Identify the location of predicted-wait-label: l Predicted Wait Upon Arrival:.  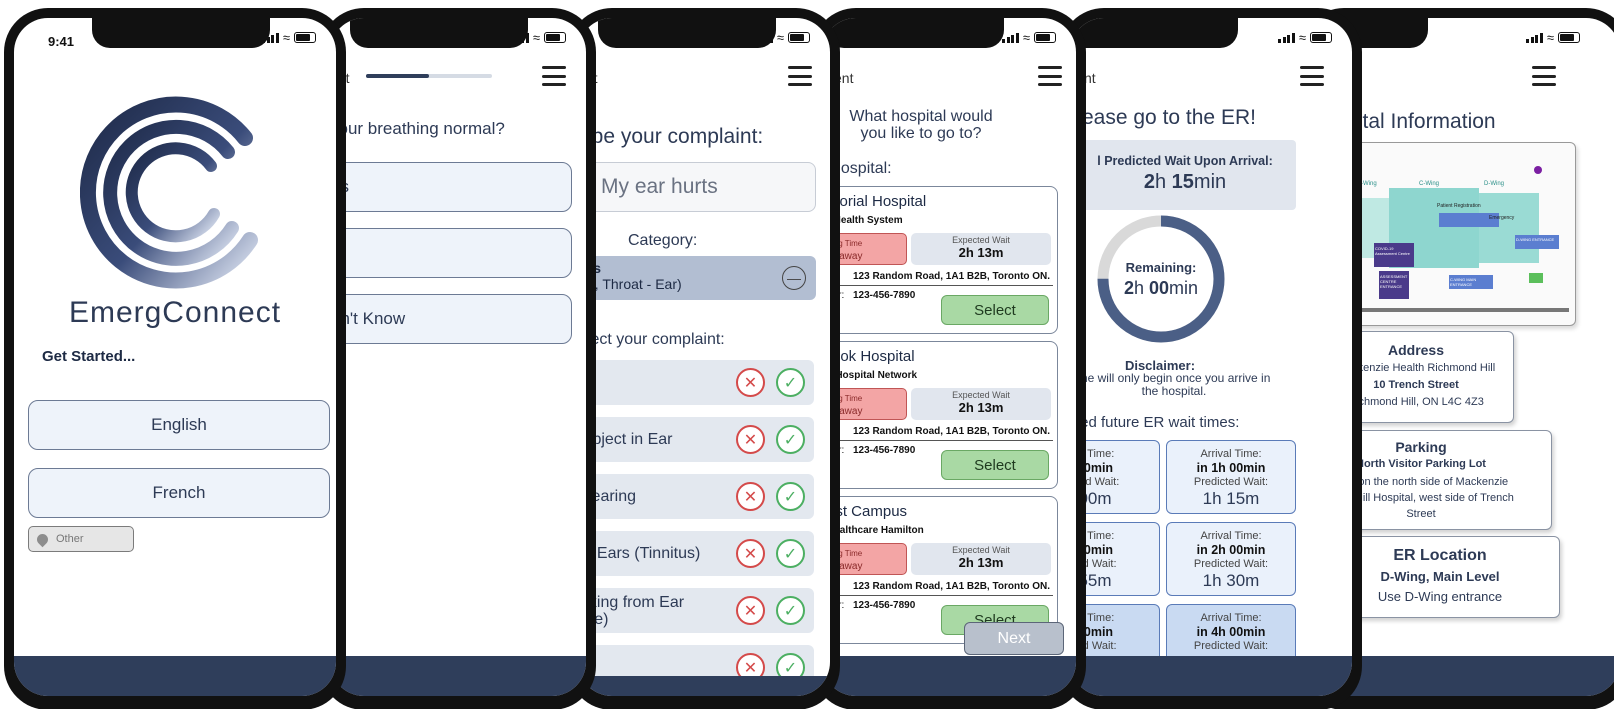
(1185, 161).